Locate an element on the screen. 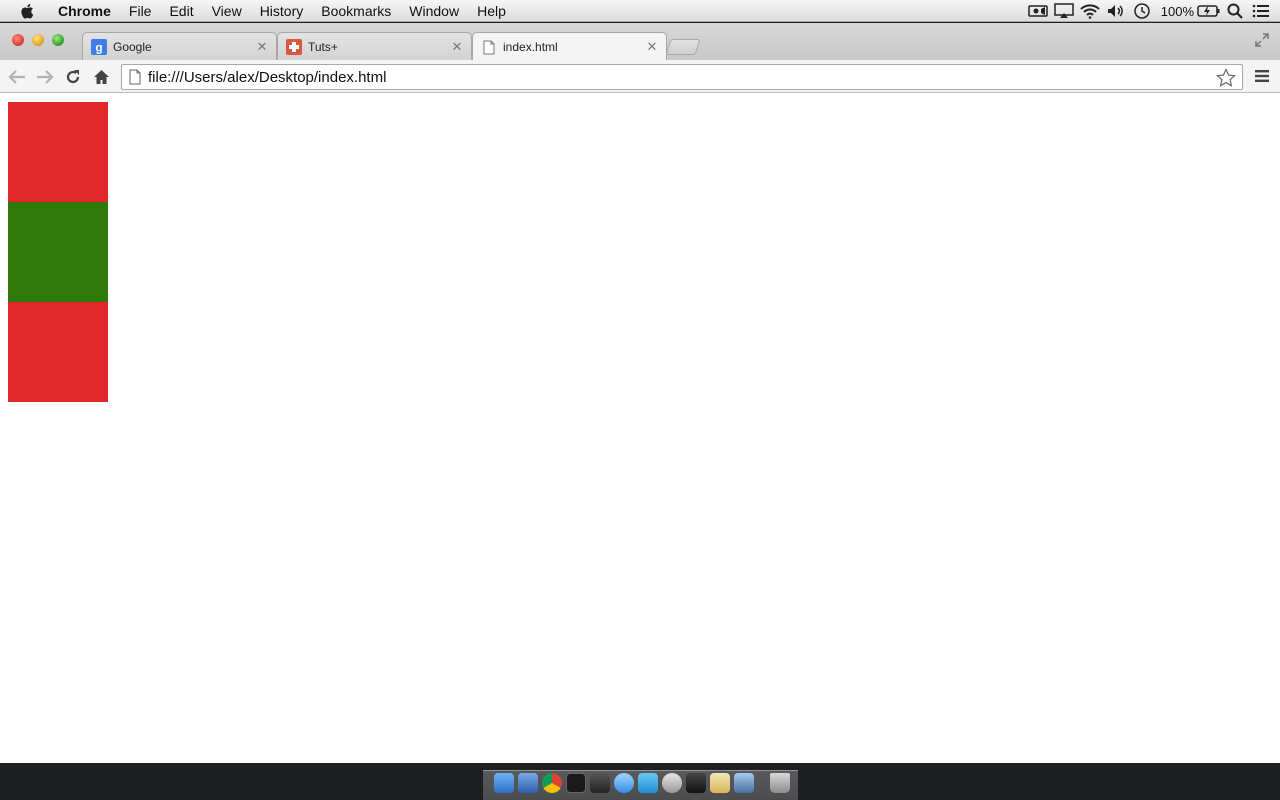 This screenshot has width=1280, height=800. disk-utility-icon is located at coordinates (672, 783).